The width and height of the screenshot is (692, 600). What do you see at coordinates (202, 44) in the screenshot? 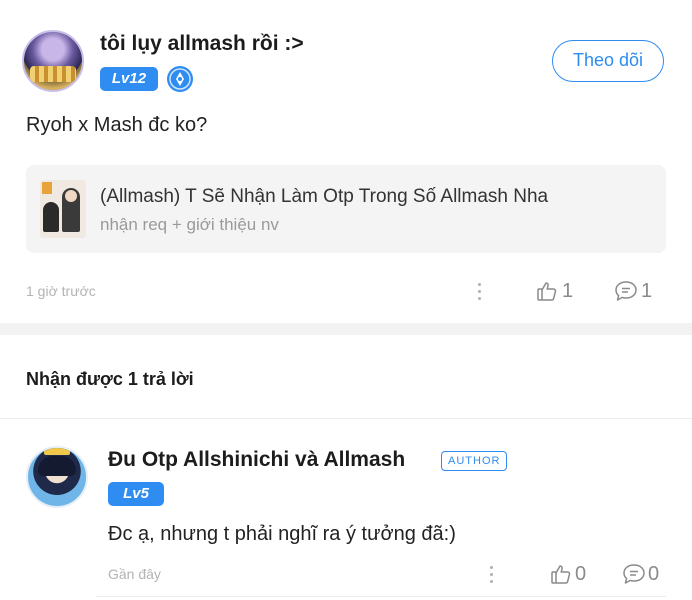
I see `post-author-name: tôi lụy allmash rồi :>` at bounding box center [202, 44].